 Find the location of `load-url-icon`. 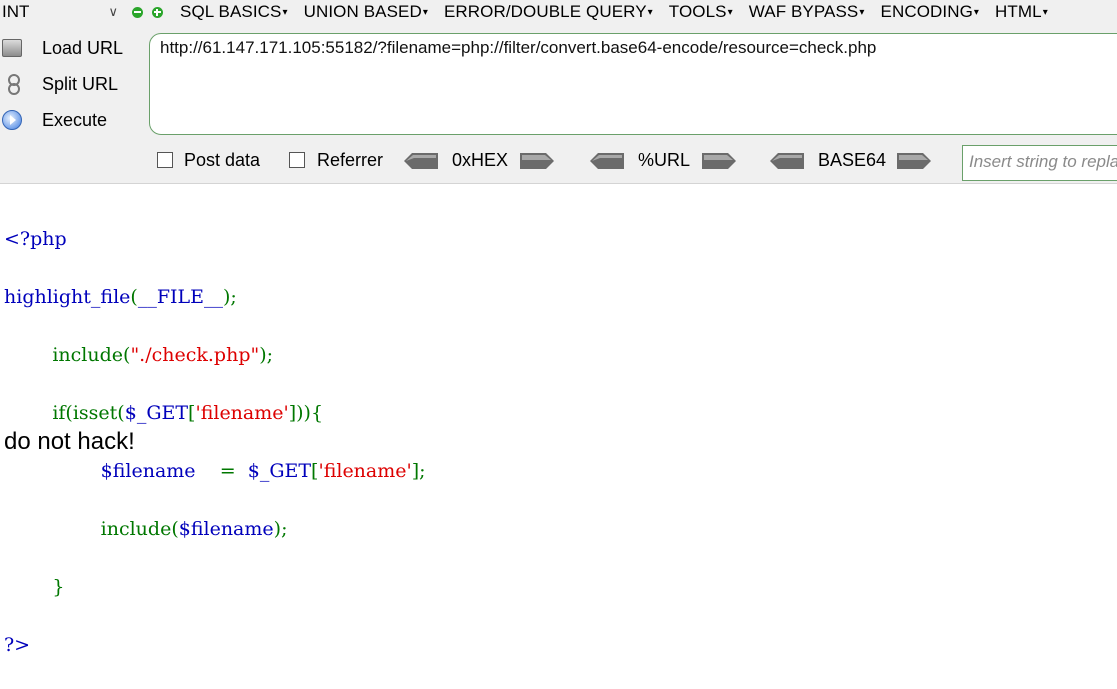

load-url-icon is located at coordinates (12, 48).